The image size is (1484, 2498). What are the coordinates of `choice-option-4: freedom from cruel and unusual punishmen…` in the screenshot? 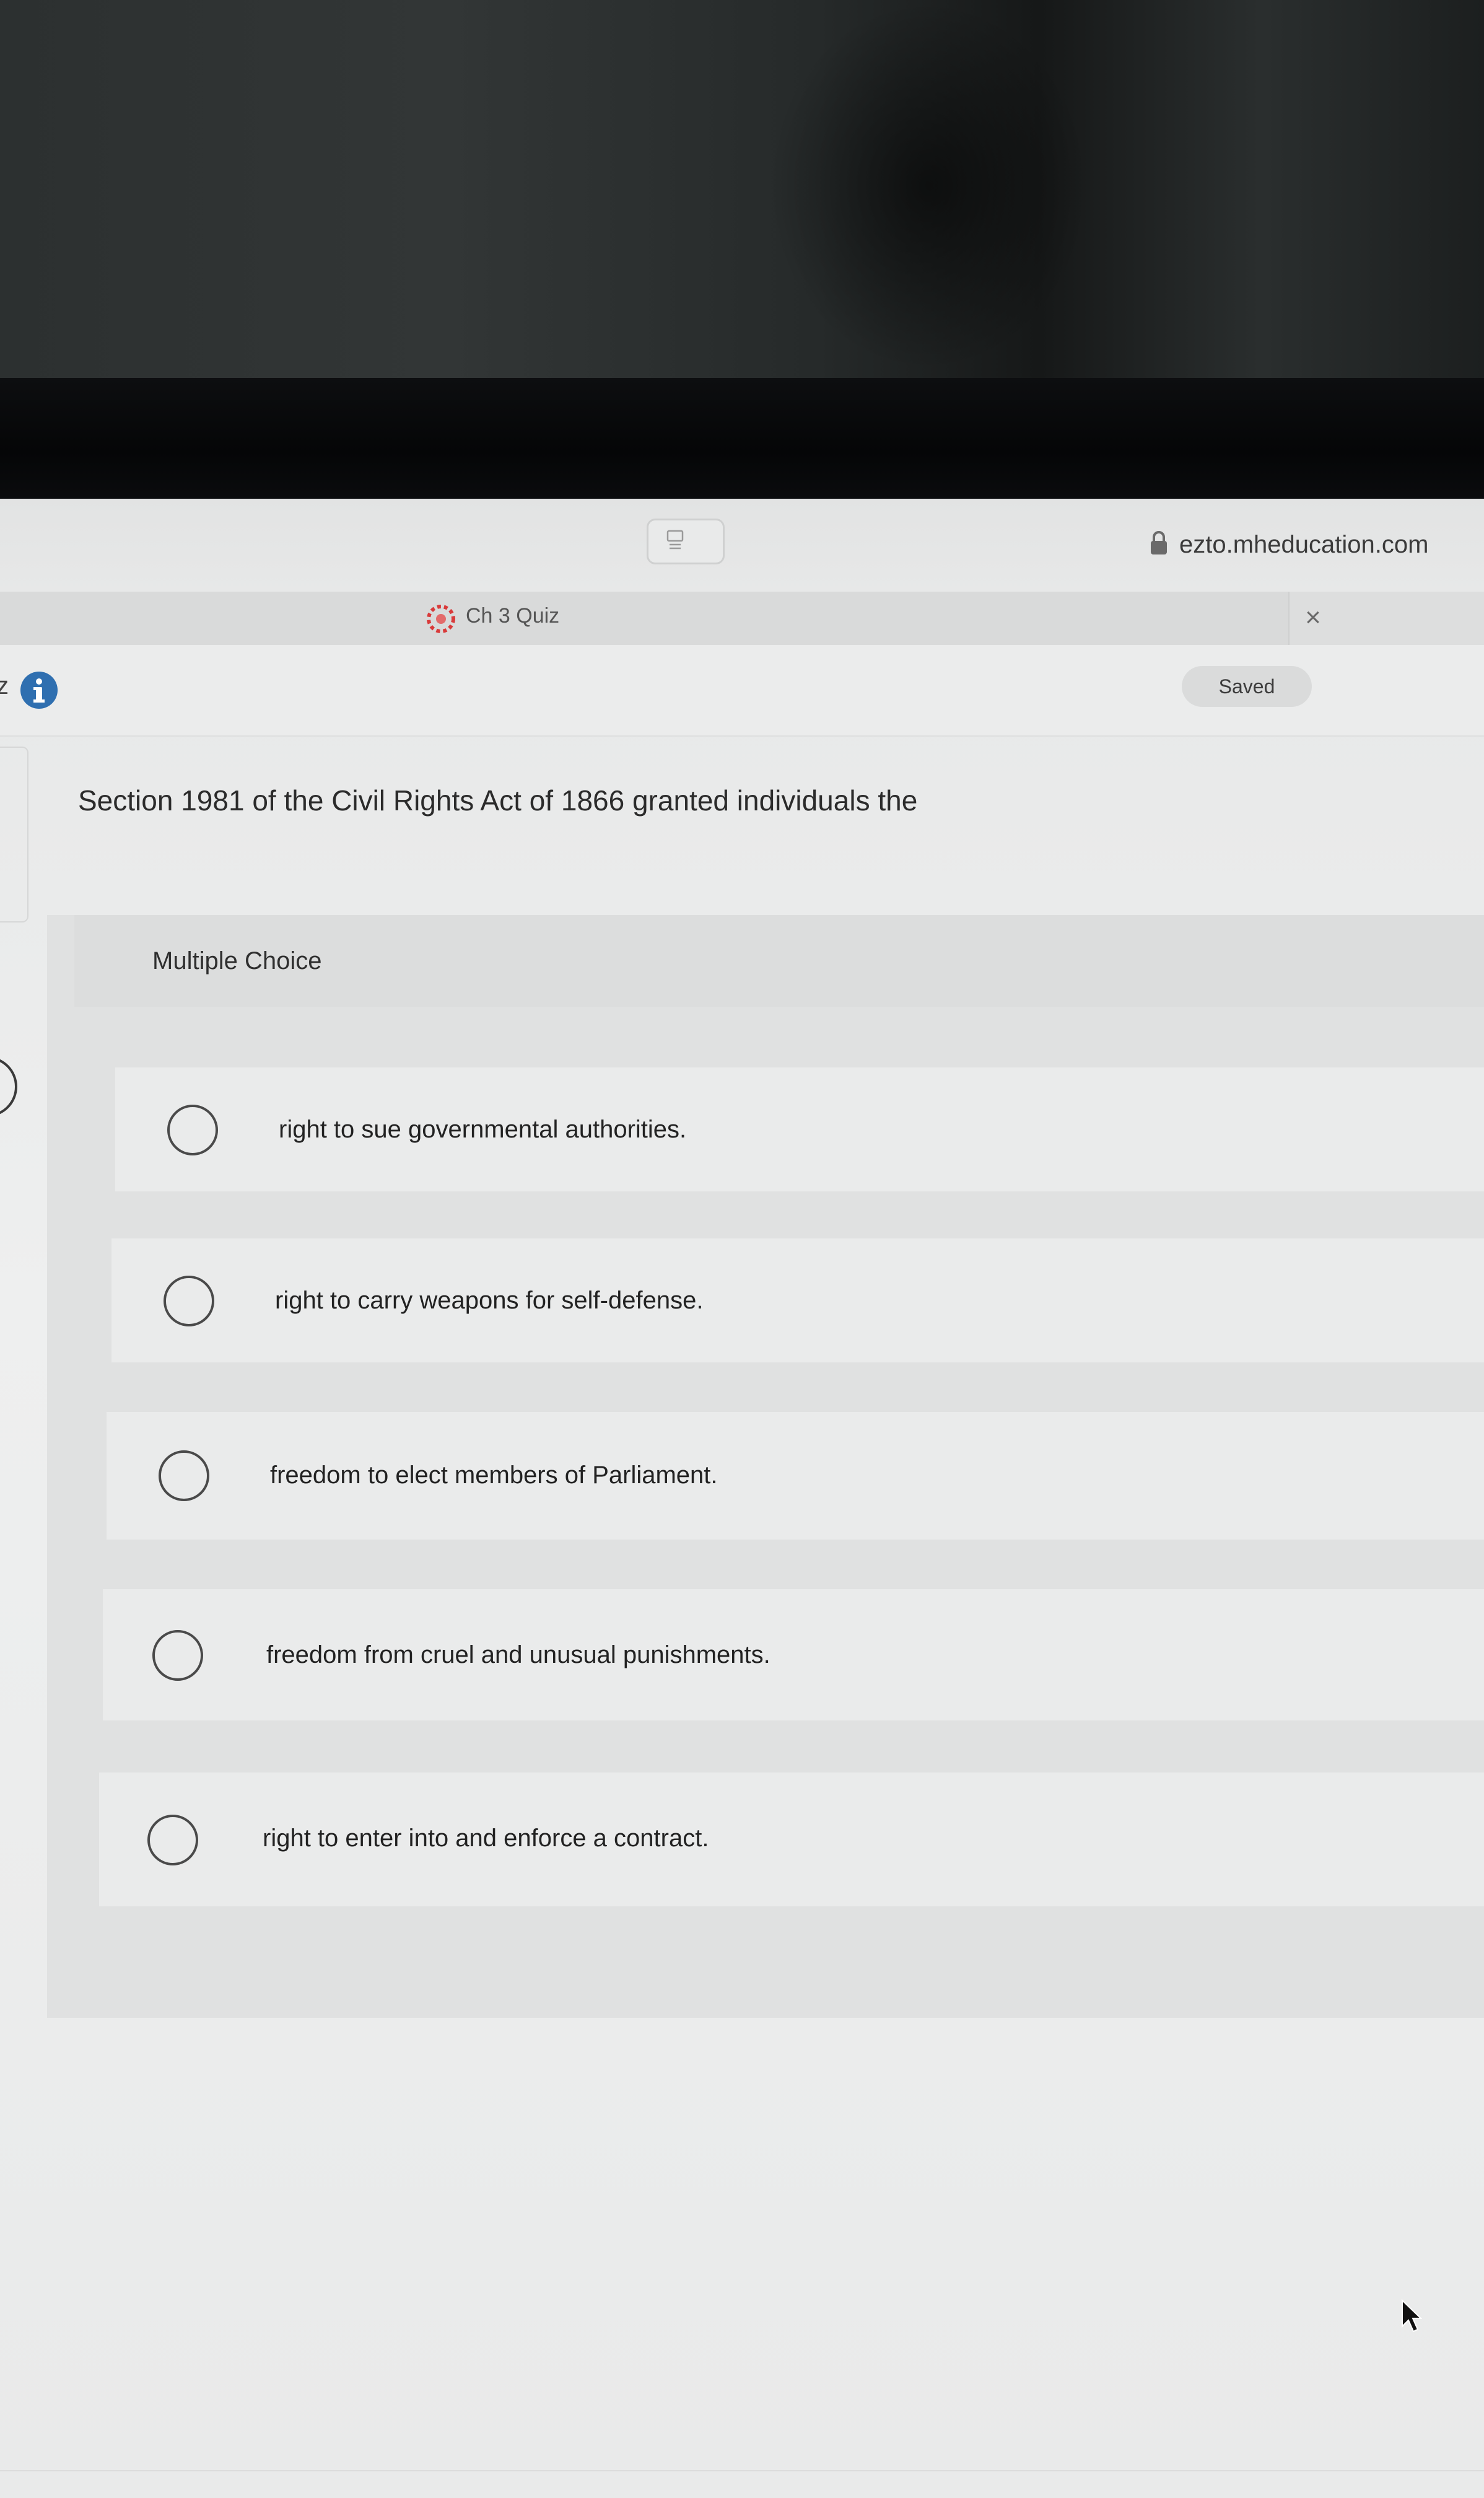 It's located at (793, 1654).